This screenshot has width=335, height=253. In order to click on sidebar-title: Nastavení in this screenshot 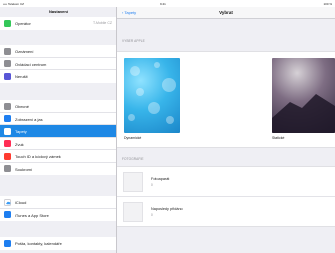, I will do `click(58, 11)`.